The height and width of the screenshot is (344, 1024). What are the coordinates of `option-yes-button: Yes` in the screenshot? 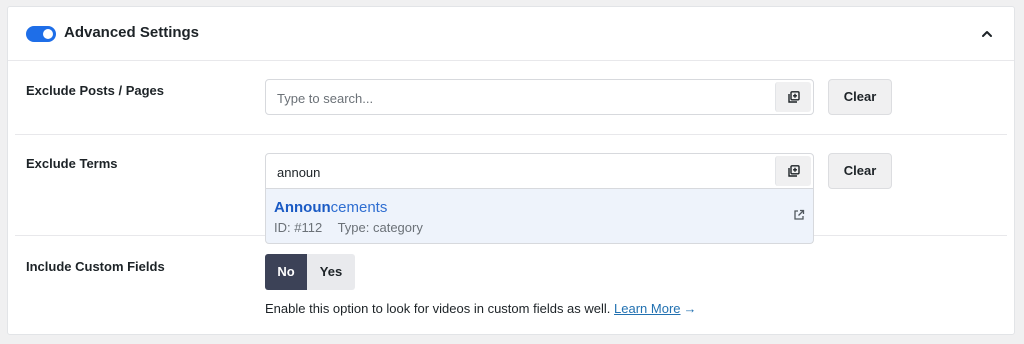 It's located at (331, 272).